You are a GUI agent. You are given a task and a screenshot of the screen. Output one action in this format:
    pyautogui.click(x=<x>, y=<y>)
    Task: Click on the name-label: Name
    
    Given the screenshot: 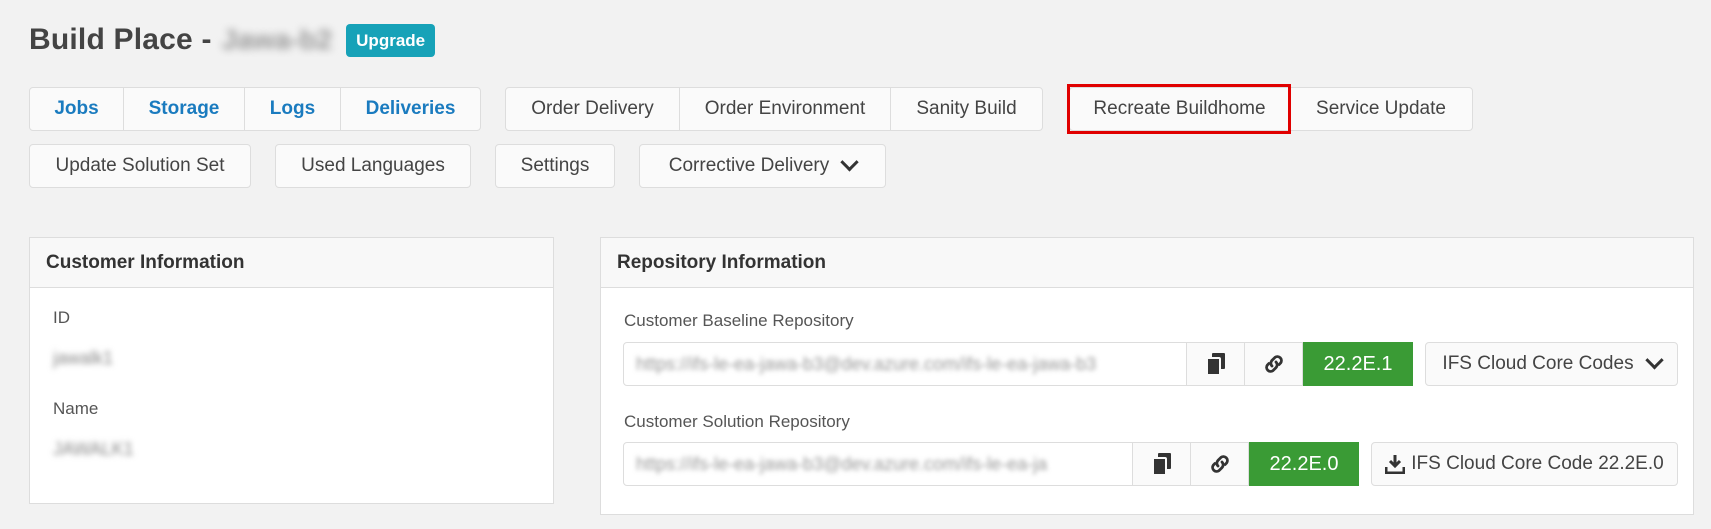 What is the action you would take?
    pyautogui.click(x=76, y=408)
    